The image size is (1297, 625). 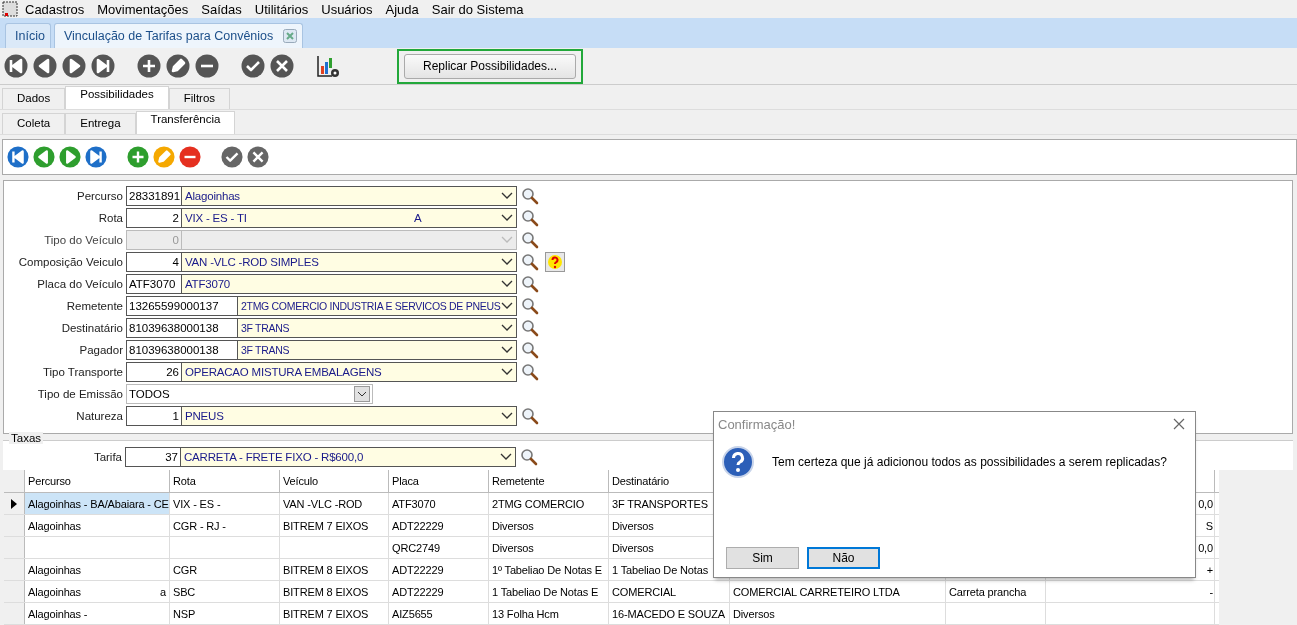 I want to click on code-field: 1, so click(x=154, y=416).